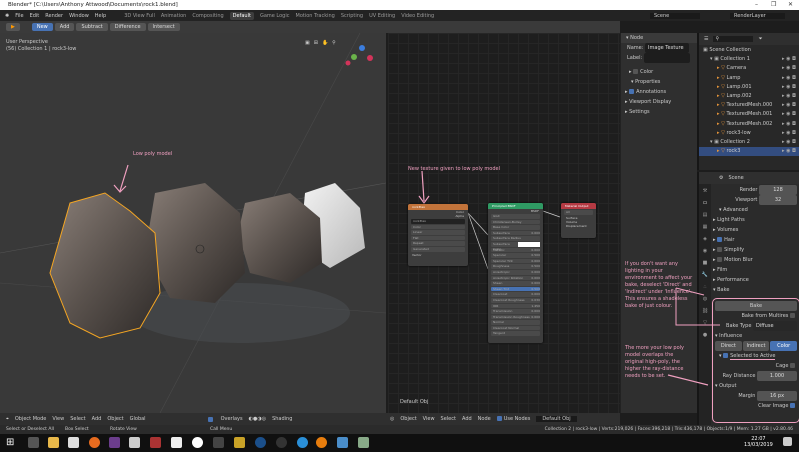  I want to click on camera-view-icon: ▣, so click(307, 43).